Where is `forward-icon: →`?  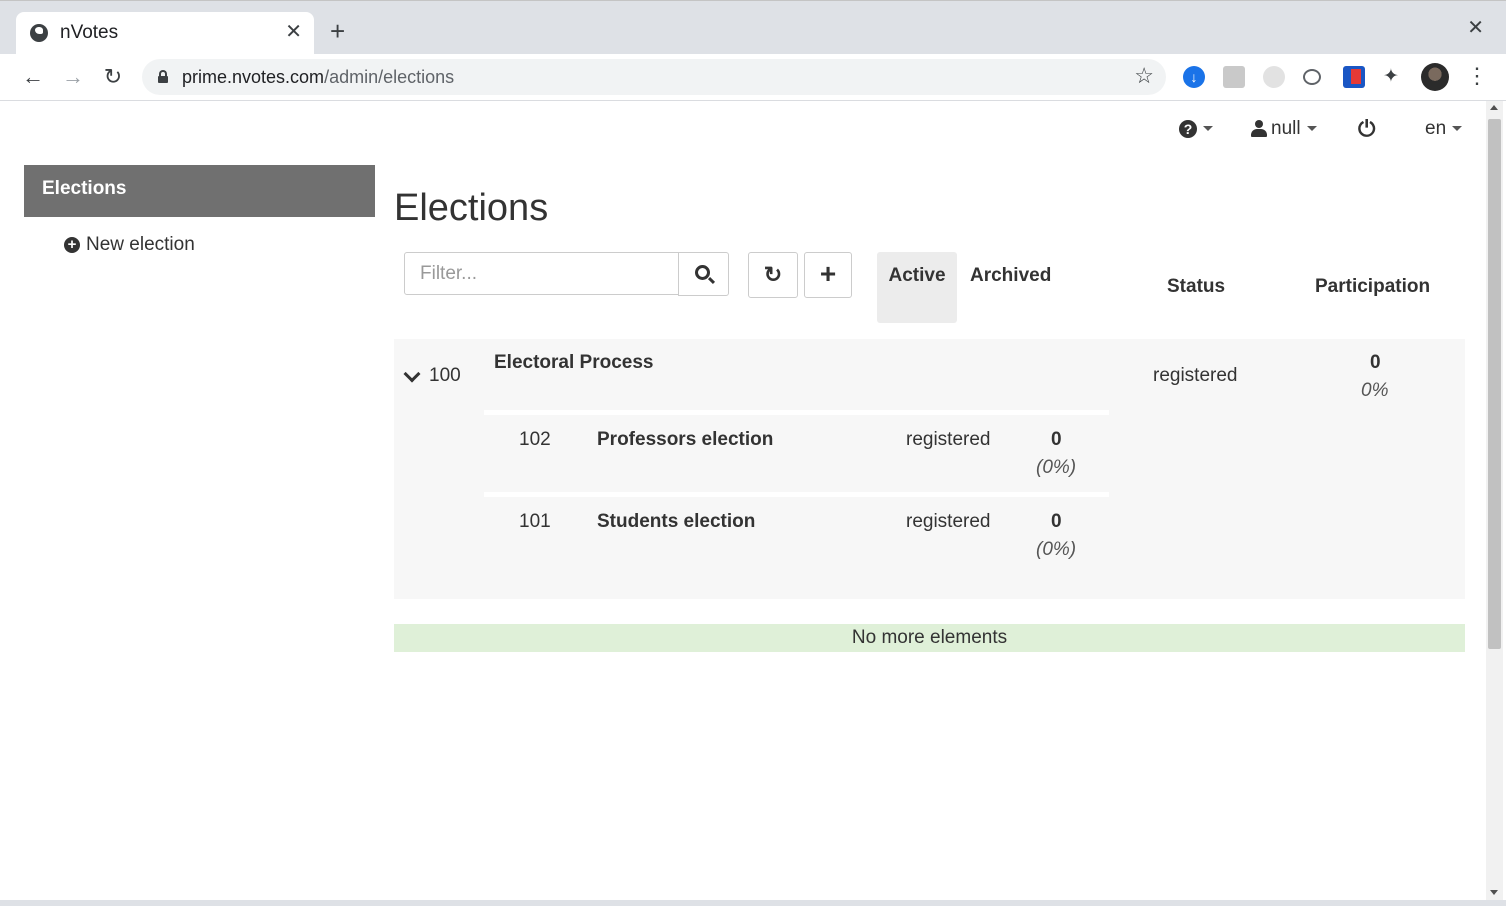 forward-icon: → is located at coordinates (73, 77).